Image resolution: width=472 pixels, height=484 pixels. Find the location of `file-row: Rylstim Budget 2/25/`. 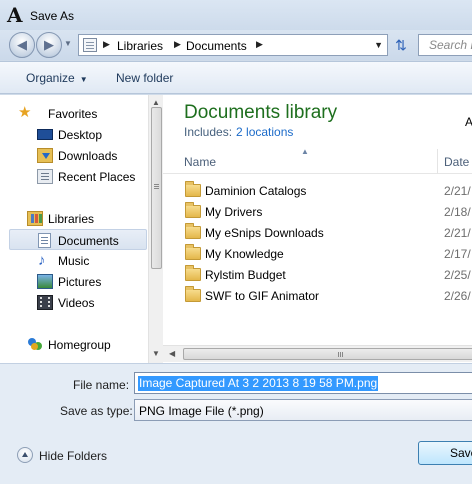

file-row: Rylstim Budget 2/25/ is located at coordinates (317, 274).